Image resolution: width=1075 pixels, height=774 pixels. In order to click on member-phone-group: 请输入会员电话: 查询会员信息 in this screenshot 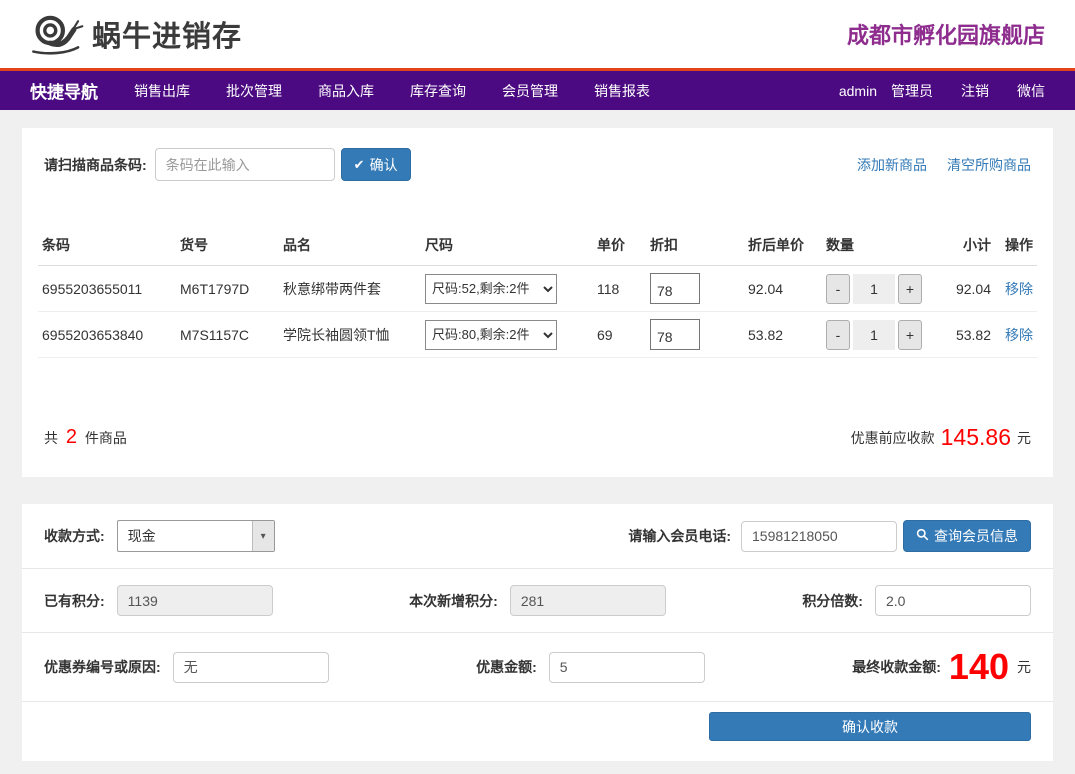, I will do `click(829, 536)`.